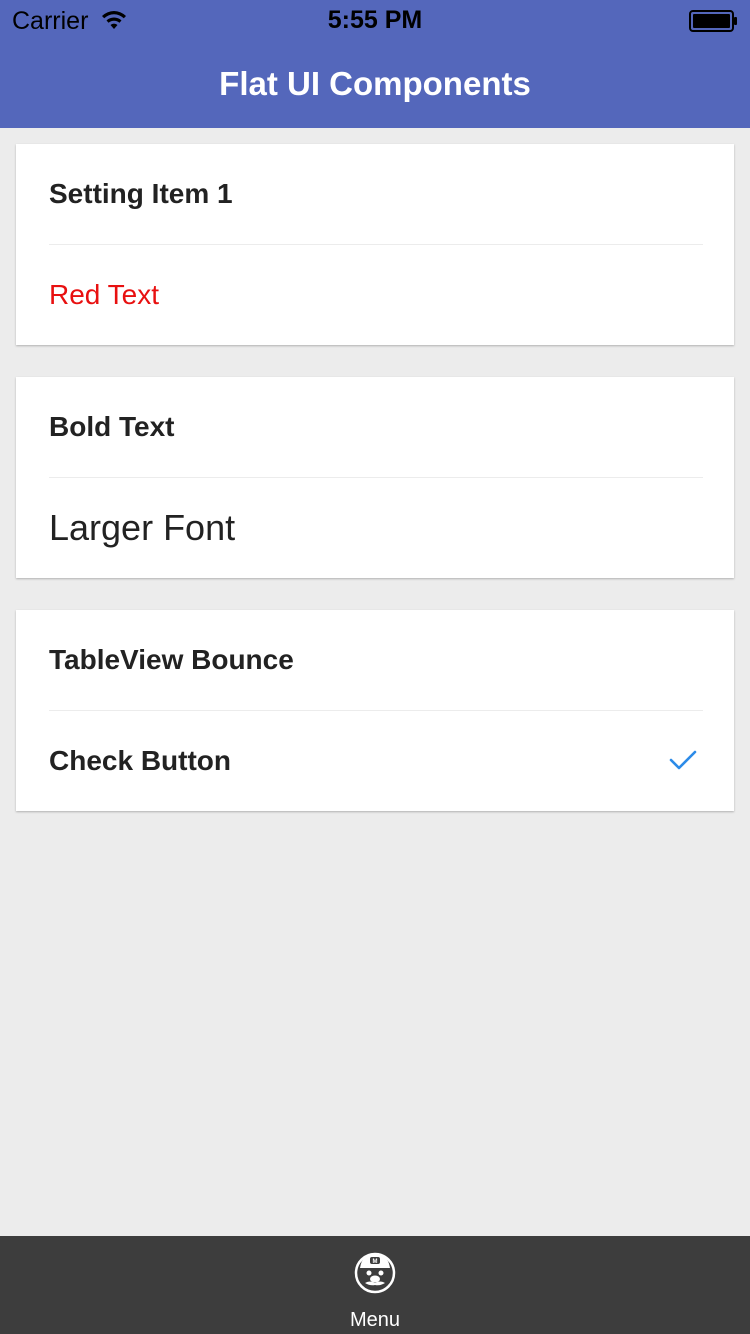 The image size is (750, 1334). Describe the element at coordinates (375, 1273) in the screenshot. I see `mario-icon: M` at that location.